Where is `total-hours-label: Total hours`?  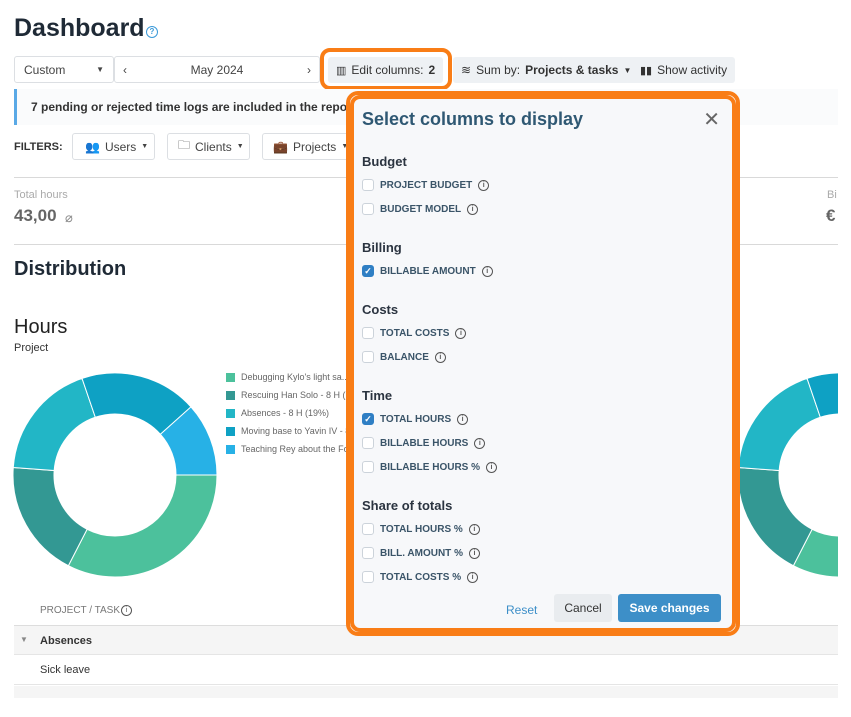 total-hours-label: Total hours is located at coordinates (41, 195).